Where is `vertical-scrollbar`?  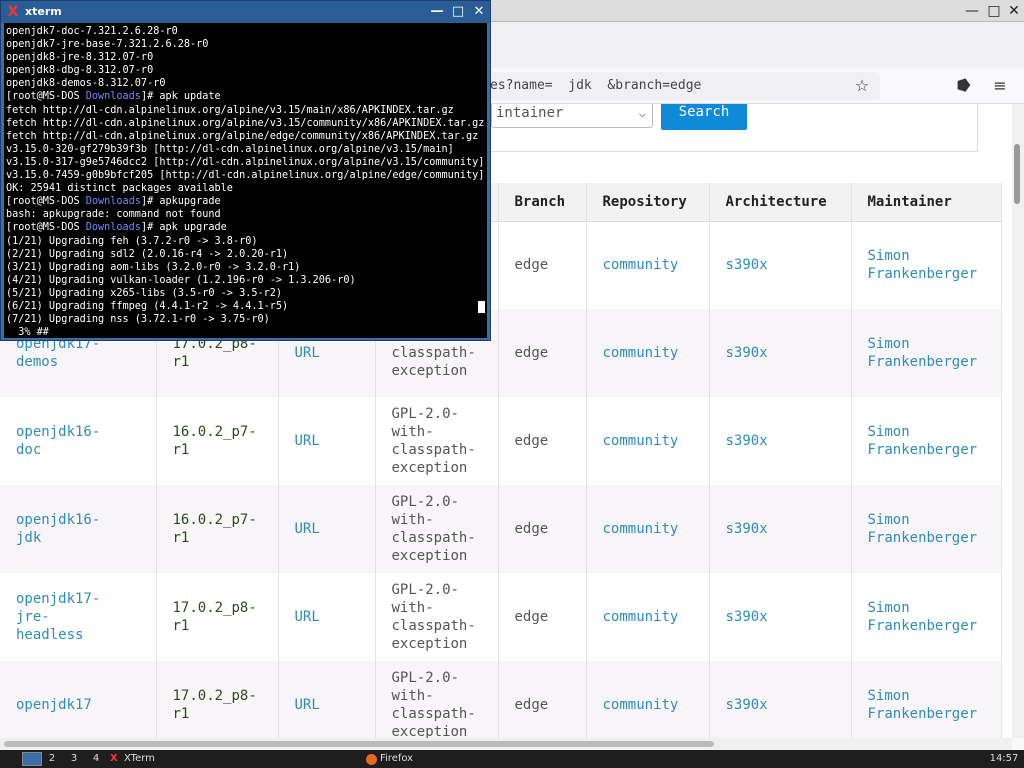
vertical-scrollbar is located at coordinates (1018, 421).